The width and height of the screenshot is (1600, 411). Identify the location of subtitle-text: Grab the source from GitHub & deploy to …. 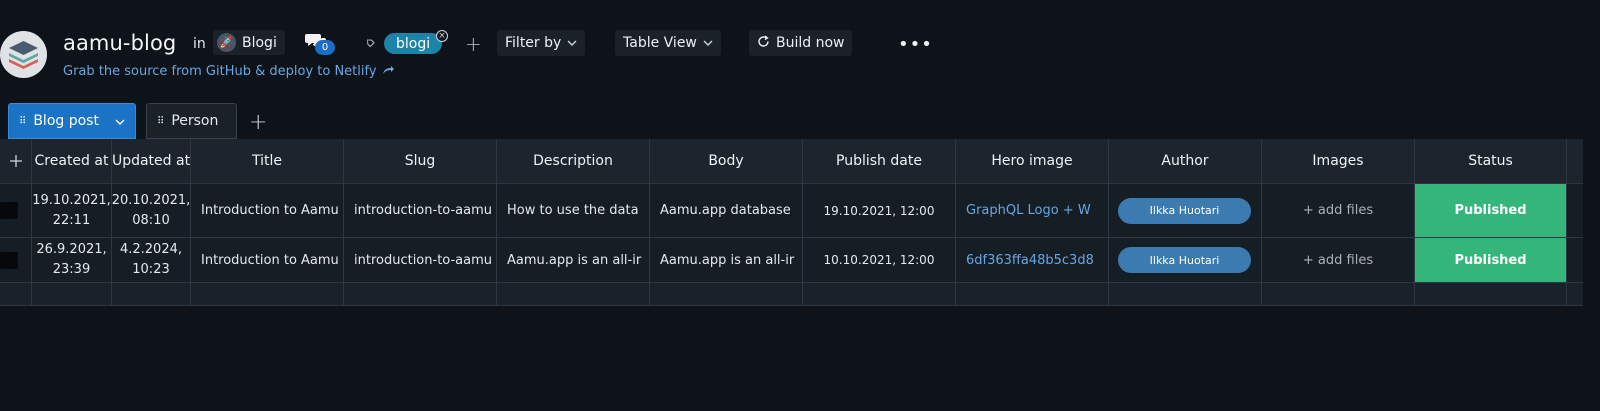
(220, 71).